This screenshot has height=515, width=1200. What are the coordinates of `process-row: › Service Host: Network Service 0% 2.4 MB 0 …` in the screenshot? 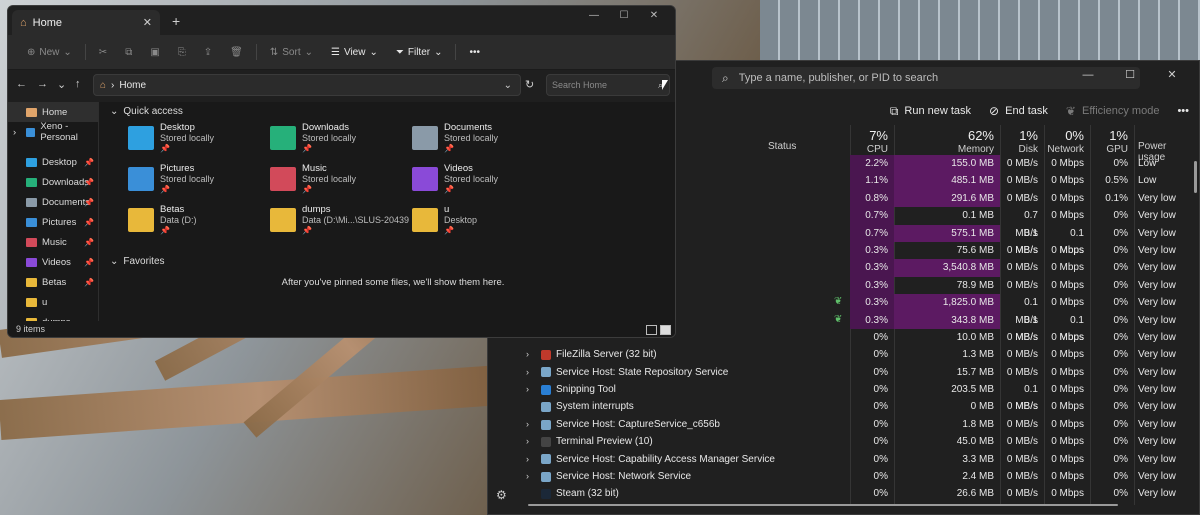 It's located at (836, 476).